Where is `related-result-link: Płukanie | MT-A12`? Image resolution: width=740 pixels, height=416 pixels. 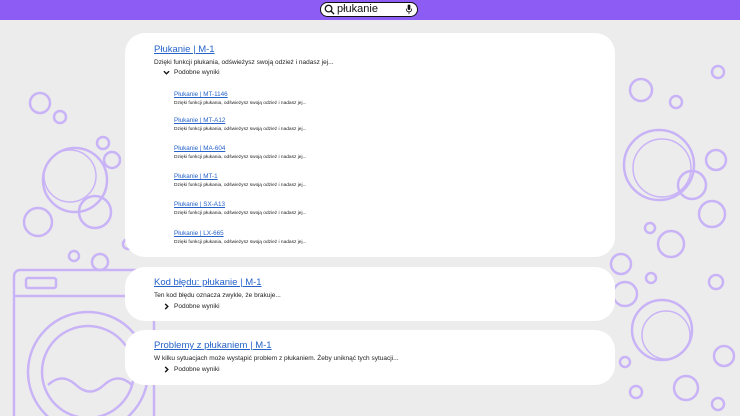
related-result-link: Płukanie | MT-A12 is located at coordinates (199, 120).